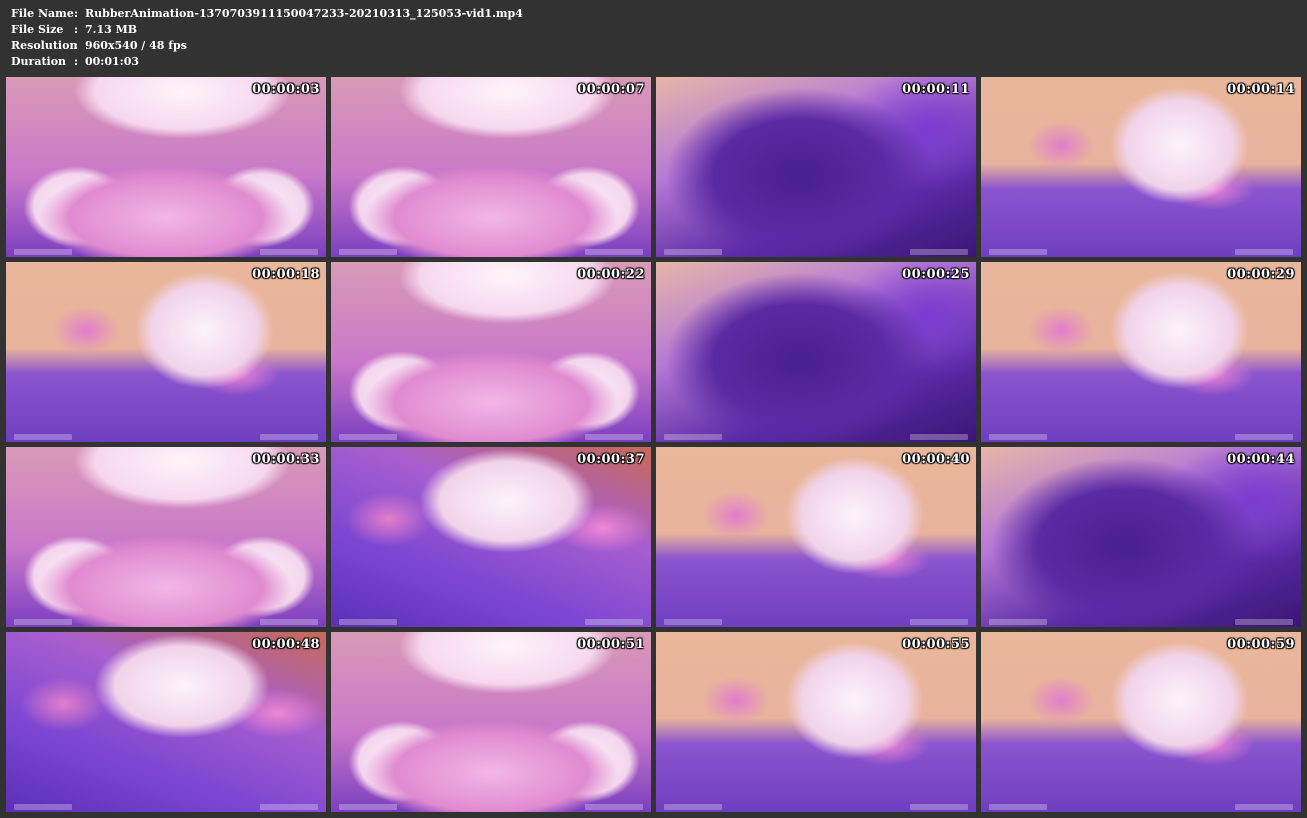  Describe the element at coordinates (112, 61) in the screenshot. I see `duration-value: 00:01:03` at that location.